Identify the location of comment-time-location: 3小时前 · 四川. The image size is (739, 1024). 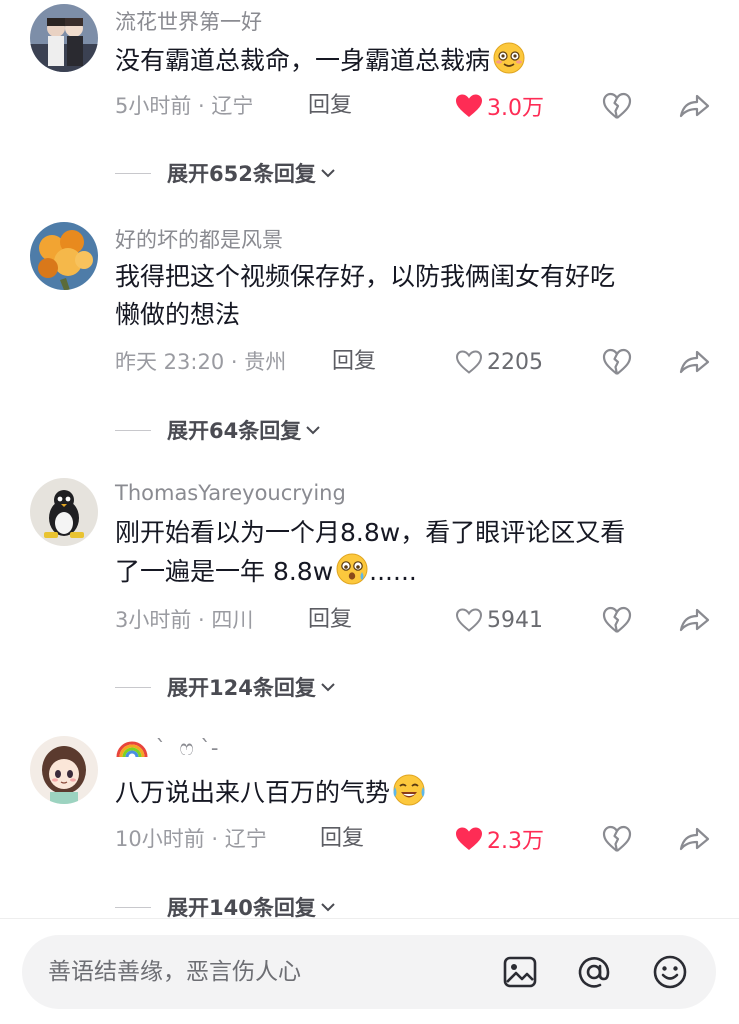
(184, 620).